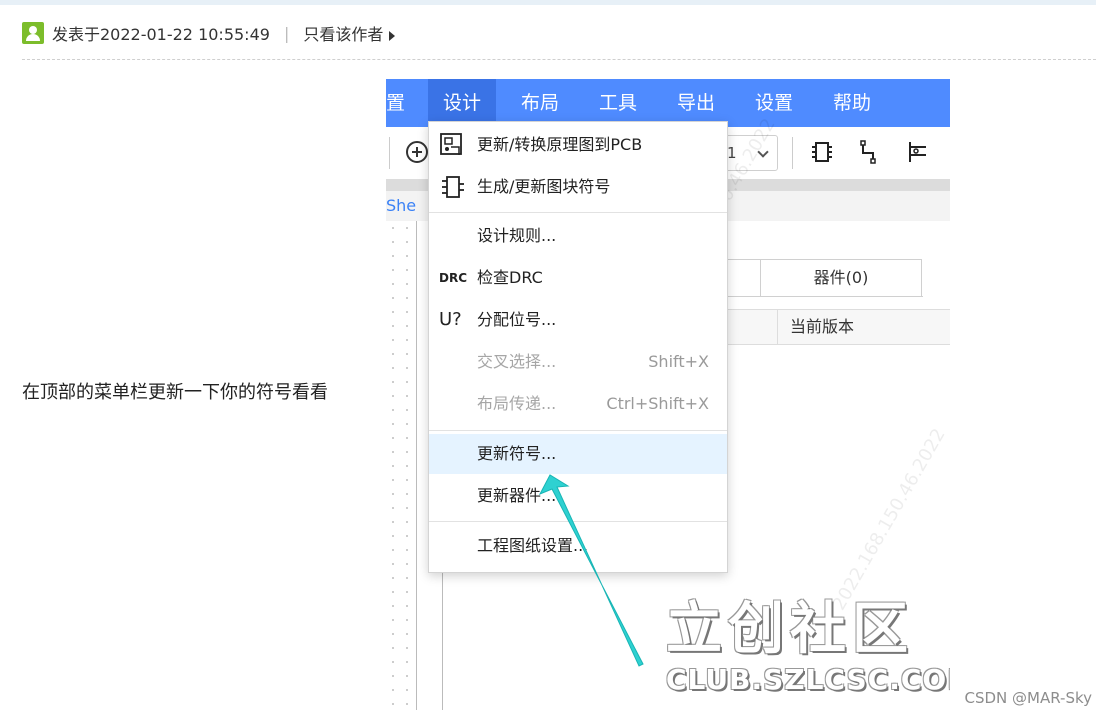  I want to click on post-header: 发表于2022-01-22 10:55:49 | 只看该作者, so click(209, 33).